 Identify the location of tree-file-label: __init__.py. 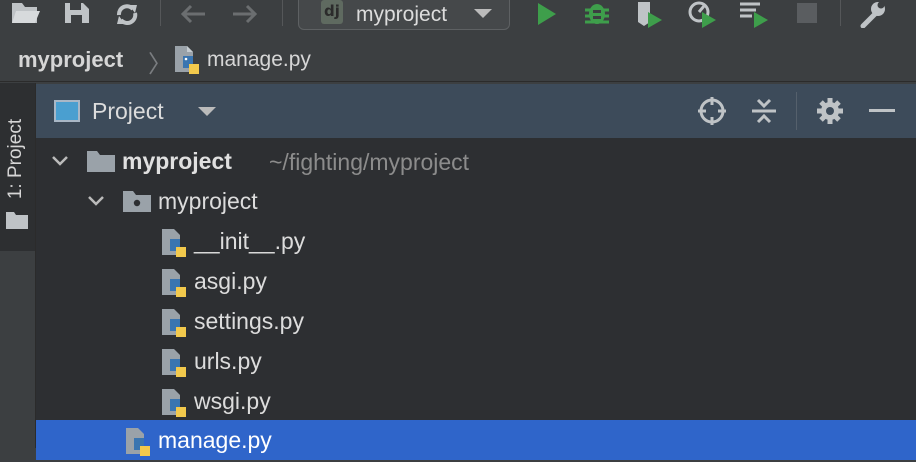
(250, 241).